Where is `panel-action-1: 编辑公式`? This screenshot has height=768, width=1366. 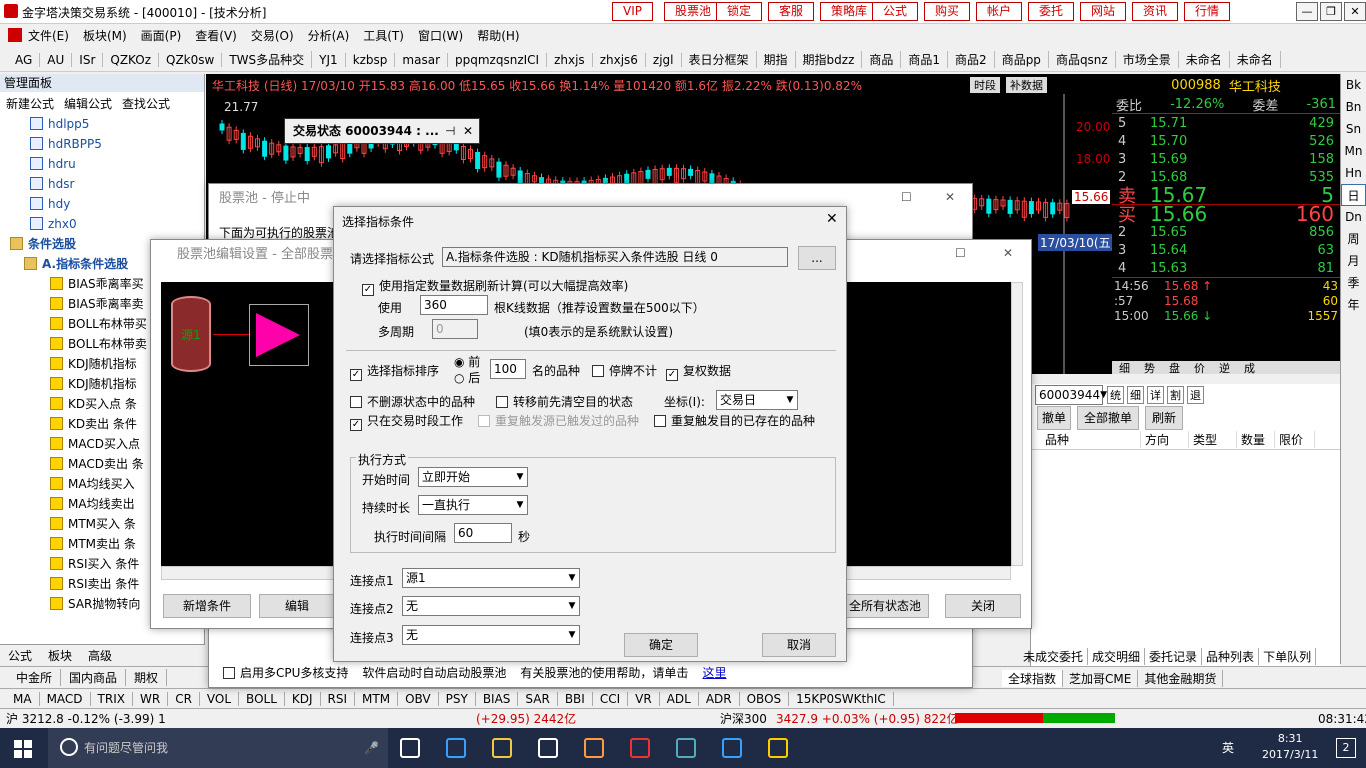
panel-action-1: 编辑公式 is located at coordinates (88, 103).